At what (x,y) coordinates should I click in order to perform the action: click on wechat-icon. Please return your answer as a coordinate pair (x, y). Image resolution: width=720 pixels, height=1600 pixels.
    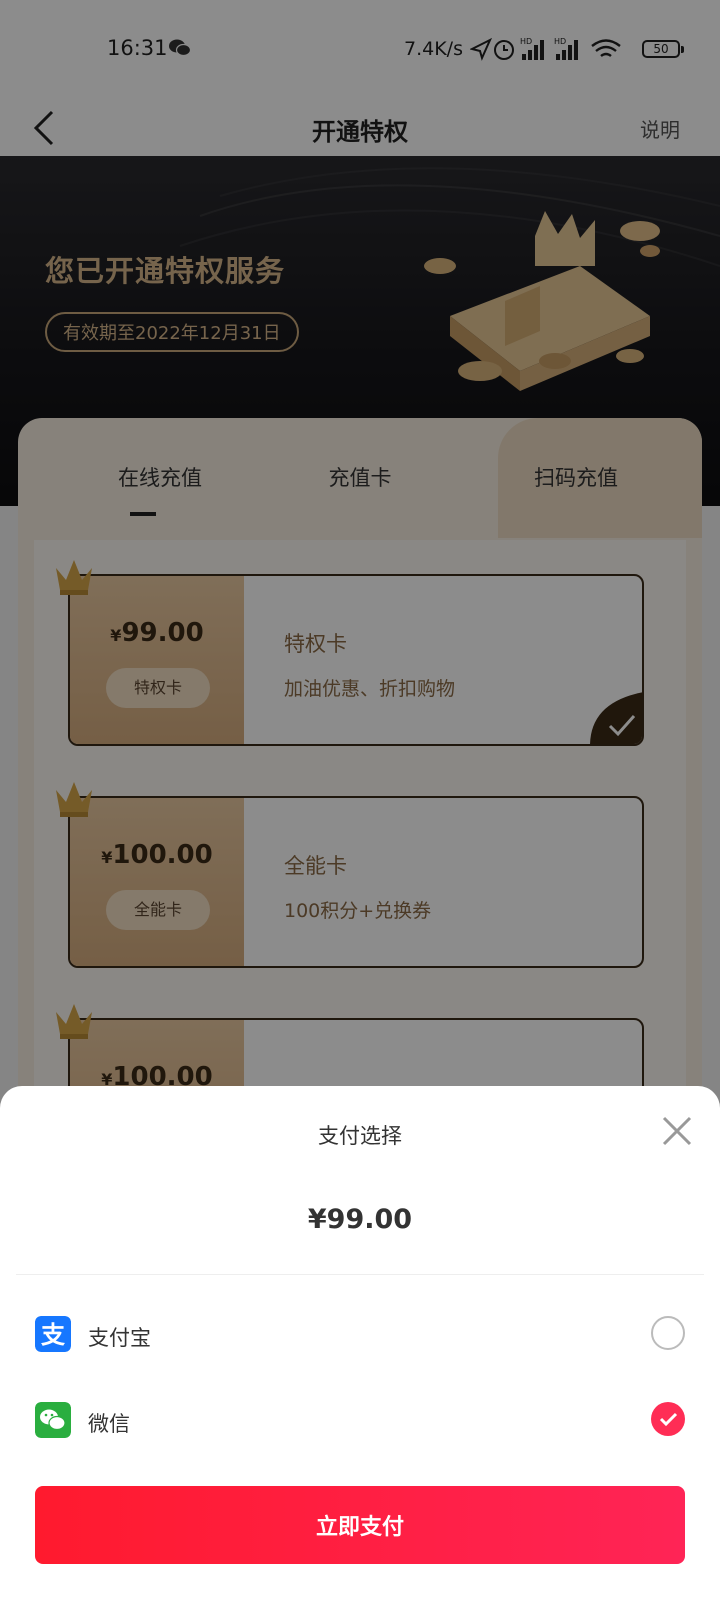
    Looking at the image, I should click on (53, 1420).